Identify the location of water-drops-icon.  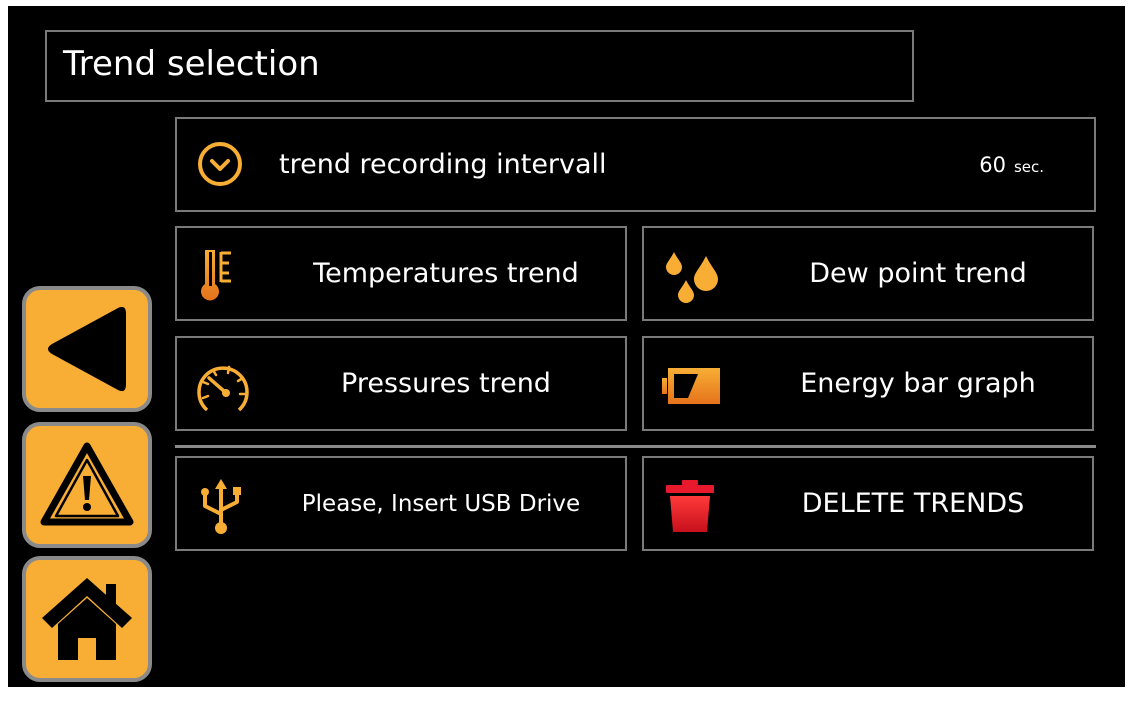
(692, 277).